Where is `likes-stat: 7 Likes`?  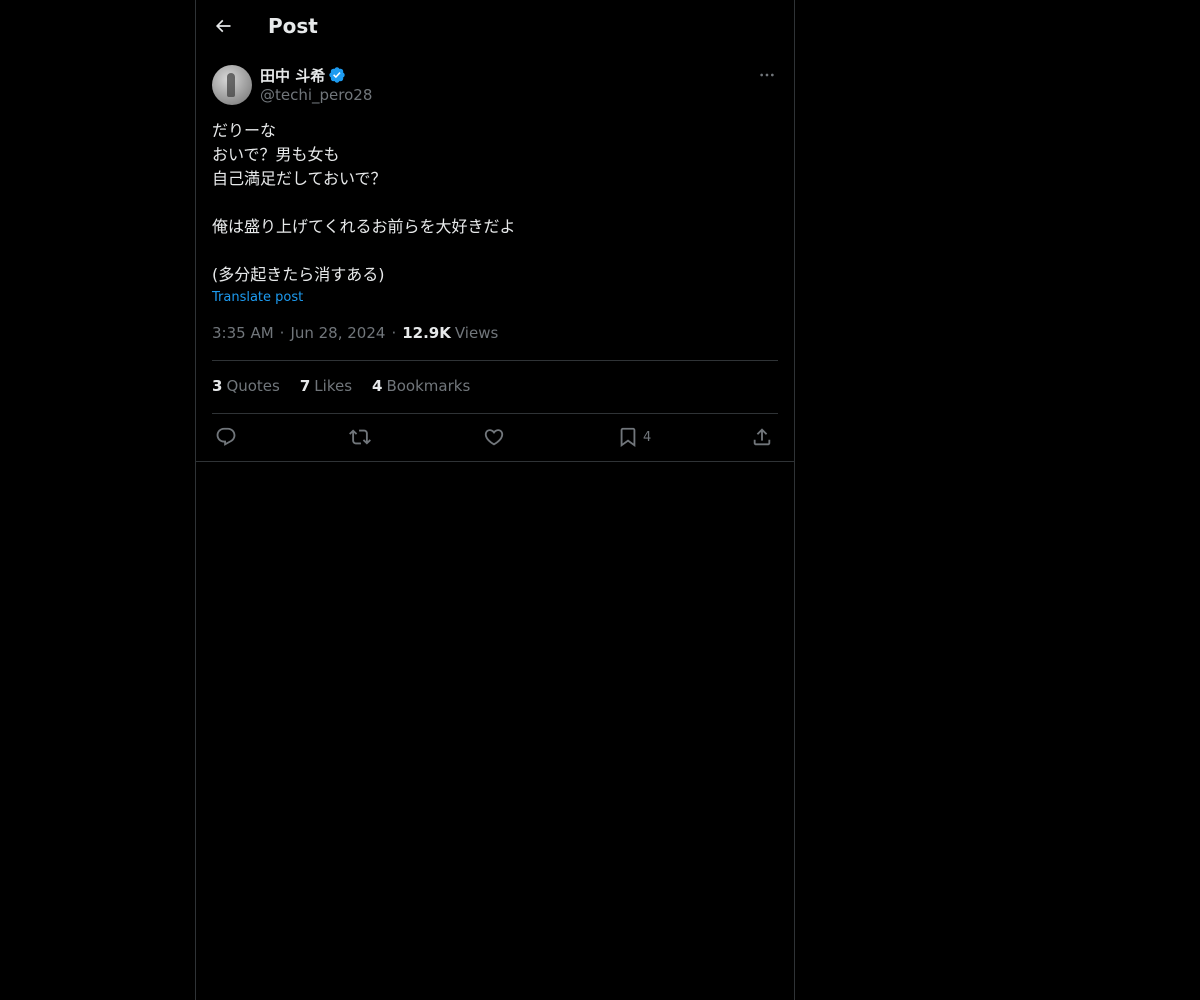
likes-stat: 7 Likes is located at coordinates (326, 386).